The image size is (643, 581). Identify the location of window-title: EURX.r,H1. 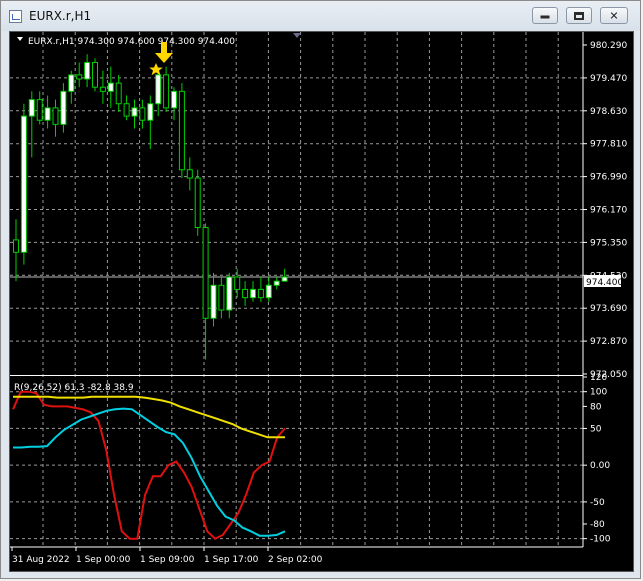
(60, 16).